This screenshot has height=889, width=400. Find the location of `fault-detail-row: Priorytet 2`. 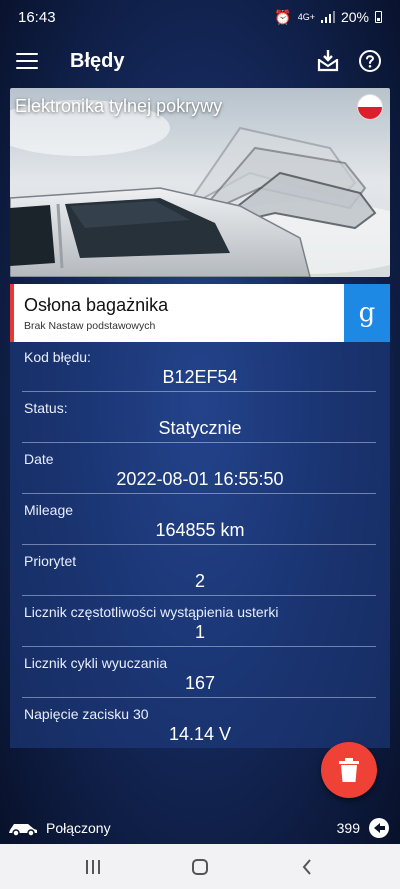

fault-detail-row: Priorytet 2 is located at coordinates (200, 571).